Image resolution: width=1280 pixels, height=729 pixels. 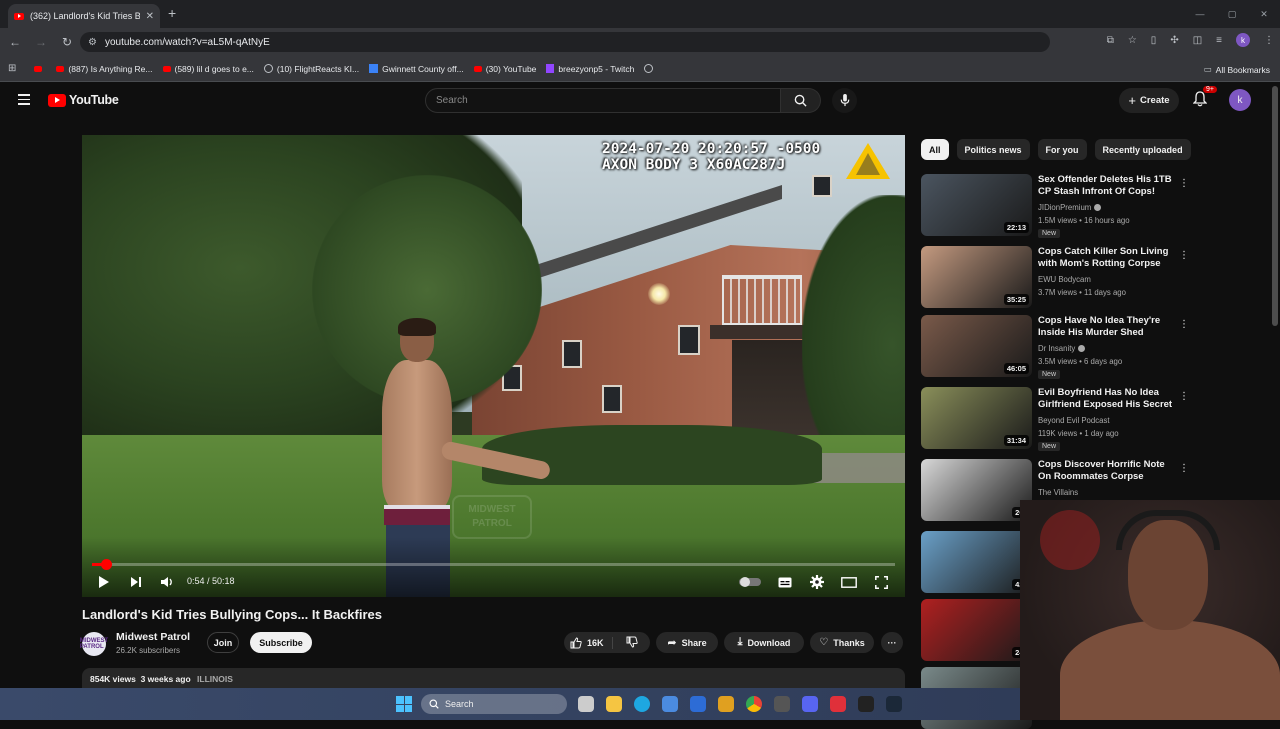 What do you see at coordinates (223, 642) in the screenshot?
I see `join-button: Join` at bounding box center [223, 642].